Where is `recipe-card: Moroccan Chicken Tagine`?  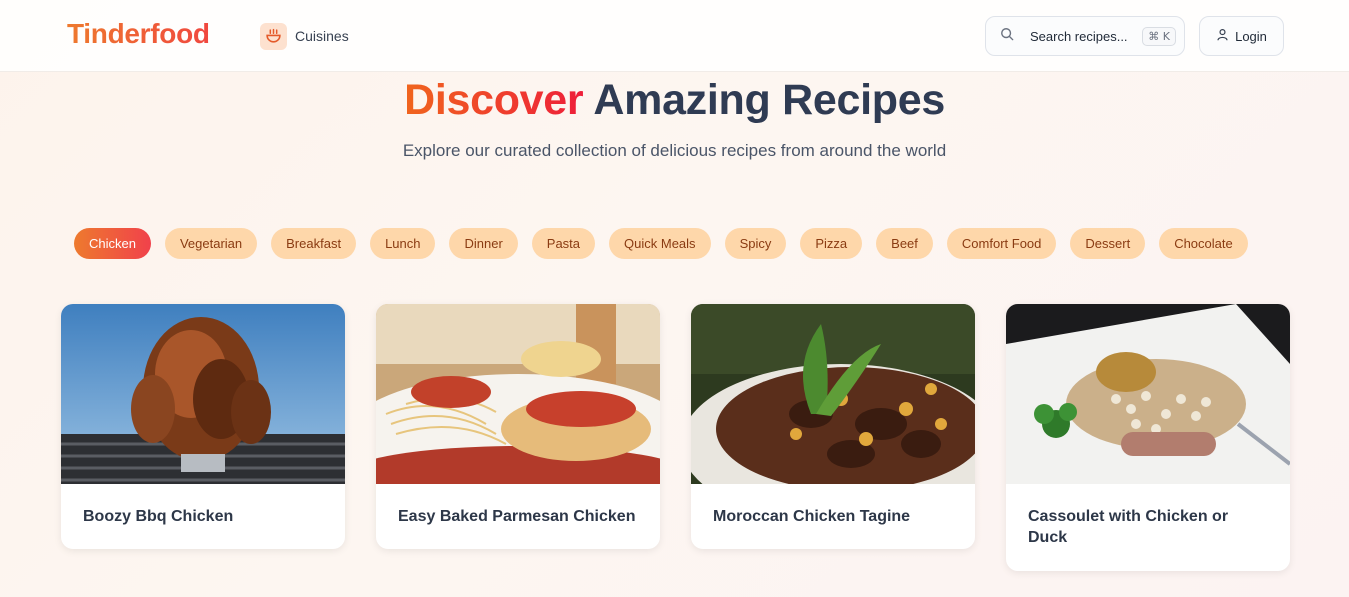
recipe-card: Moroccan Chicken Tagine is located at coordinates (833, 426).